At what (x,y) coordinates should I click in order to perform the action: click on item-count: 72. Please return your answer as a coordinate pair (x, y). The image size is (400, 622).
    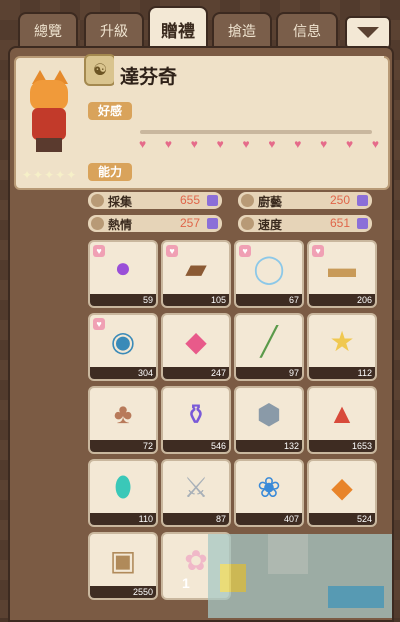
    Looking at the image, I should click on (123, 446).